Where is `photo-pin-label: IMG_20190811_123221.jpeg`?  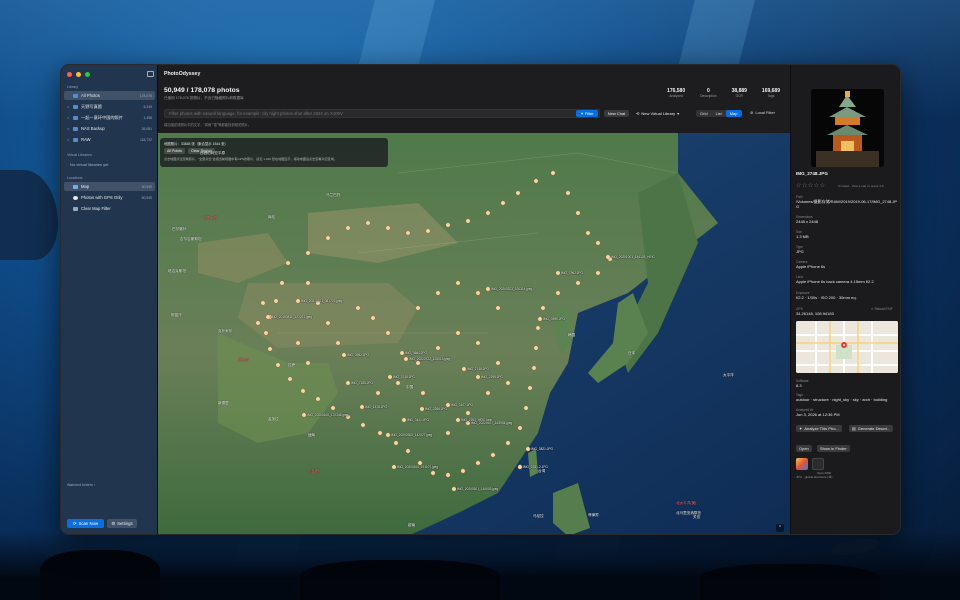 photo-pin-label: IMG_20190811_123221.jpeg is located at coordinates (291, 317).